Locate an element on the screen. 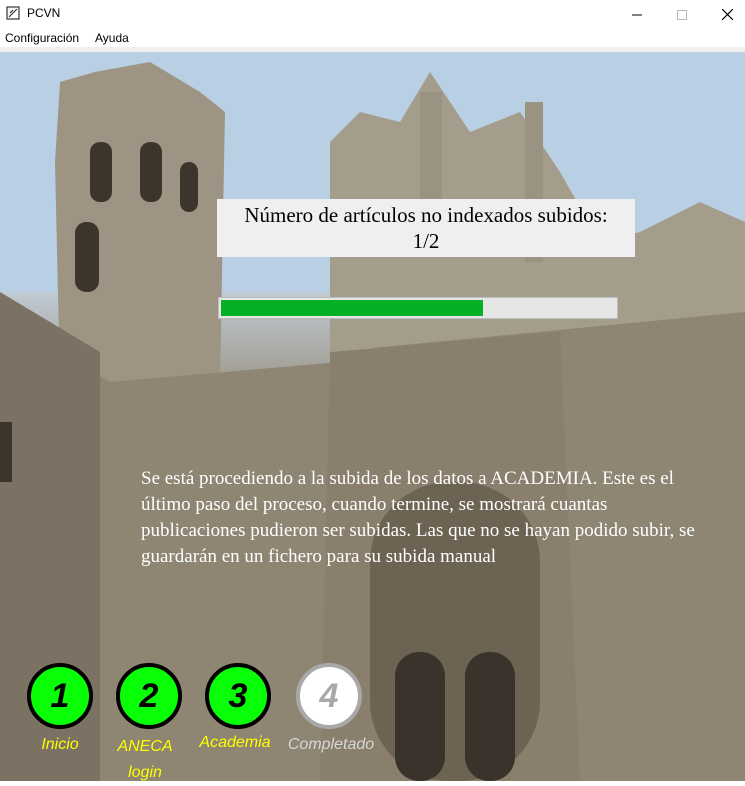 The width and height of the screenshot is (745, 786). step-1-number: 1 is located at coordinates (60, 695).